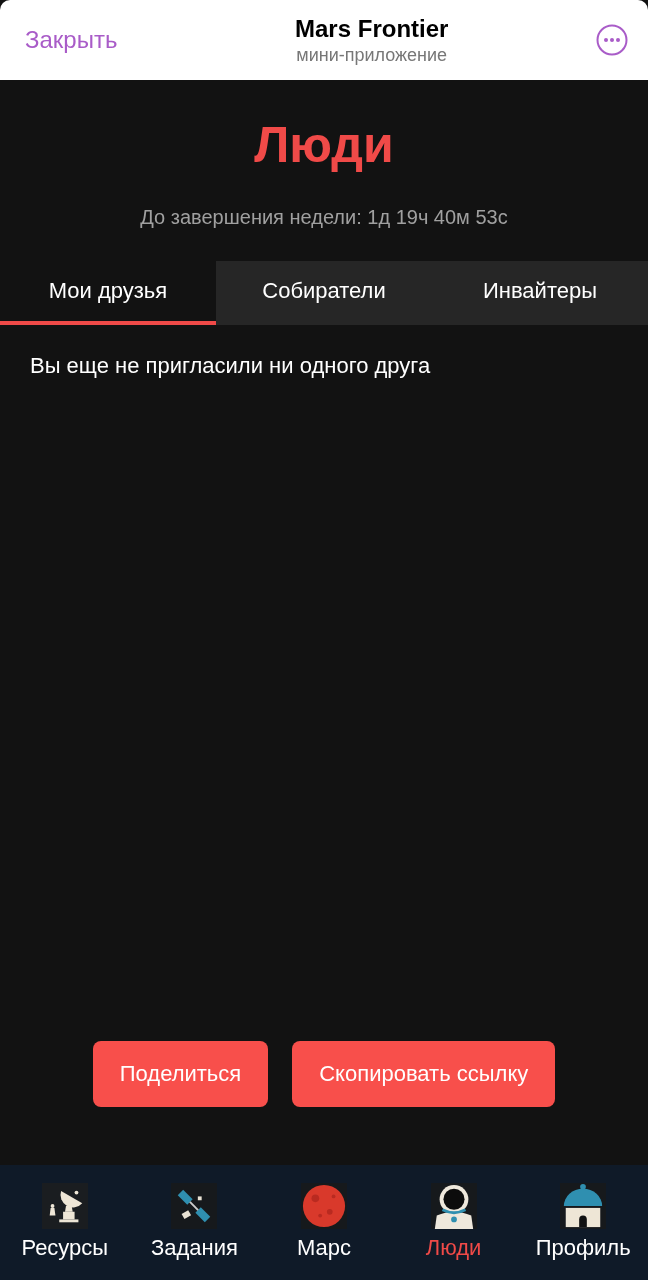 The image size is (648, 1280). I want to click on nav-item: Задания, so click(194, 1222).